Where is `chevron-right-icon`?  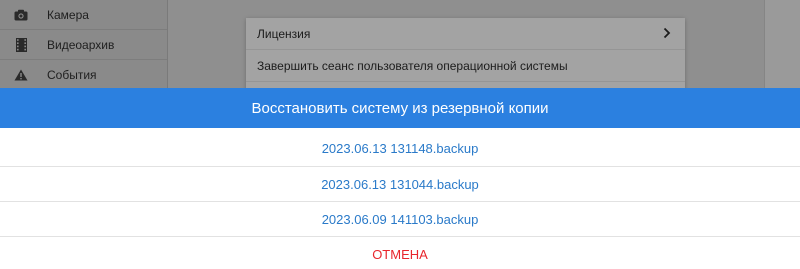 chevron-right-icon is located at coordinates (667, 34).